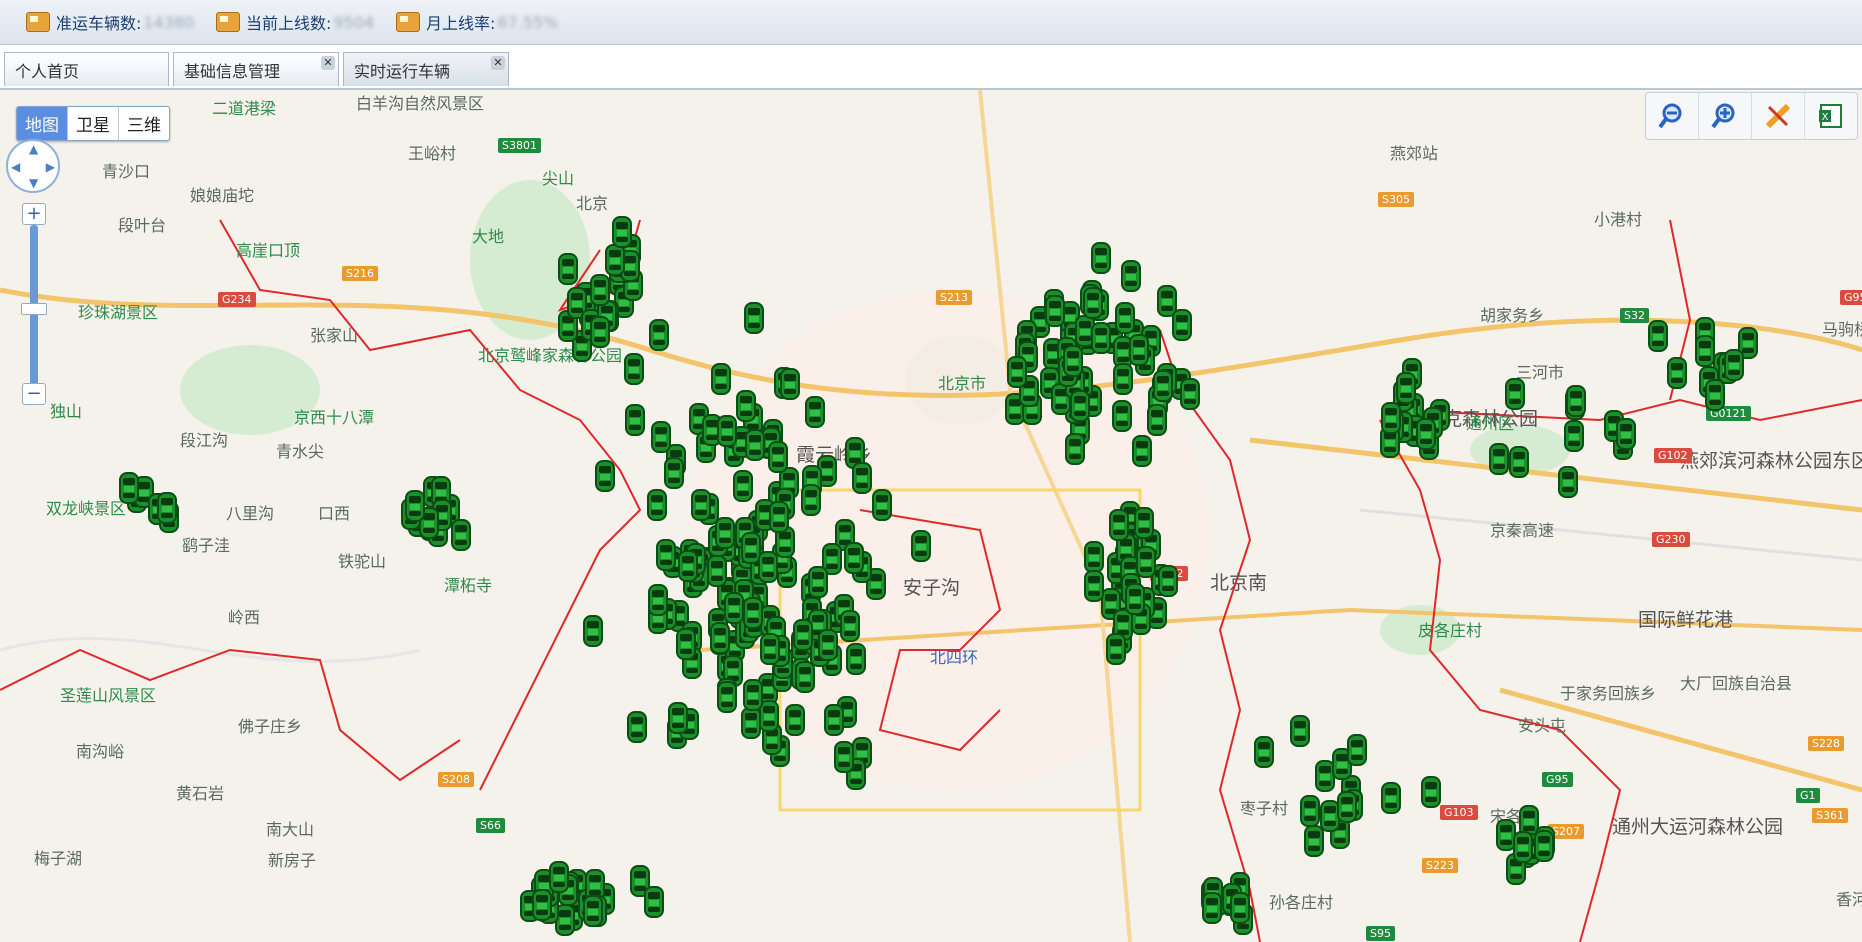  What do you see at coordinates (1777, 116) in the screenshot?
I see `clear-tool` at bounding box center [1777, 116].